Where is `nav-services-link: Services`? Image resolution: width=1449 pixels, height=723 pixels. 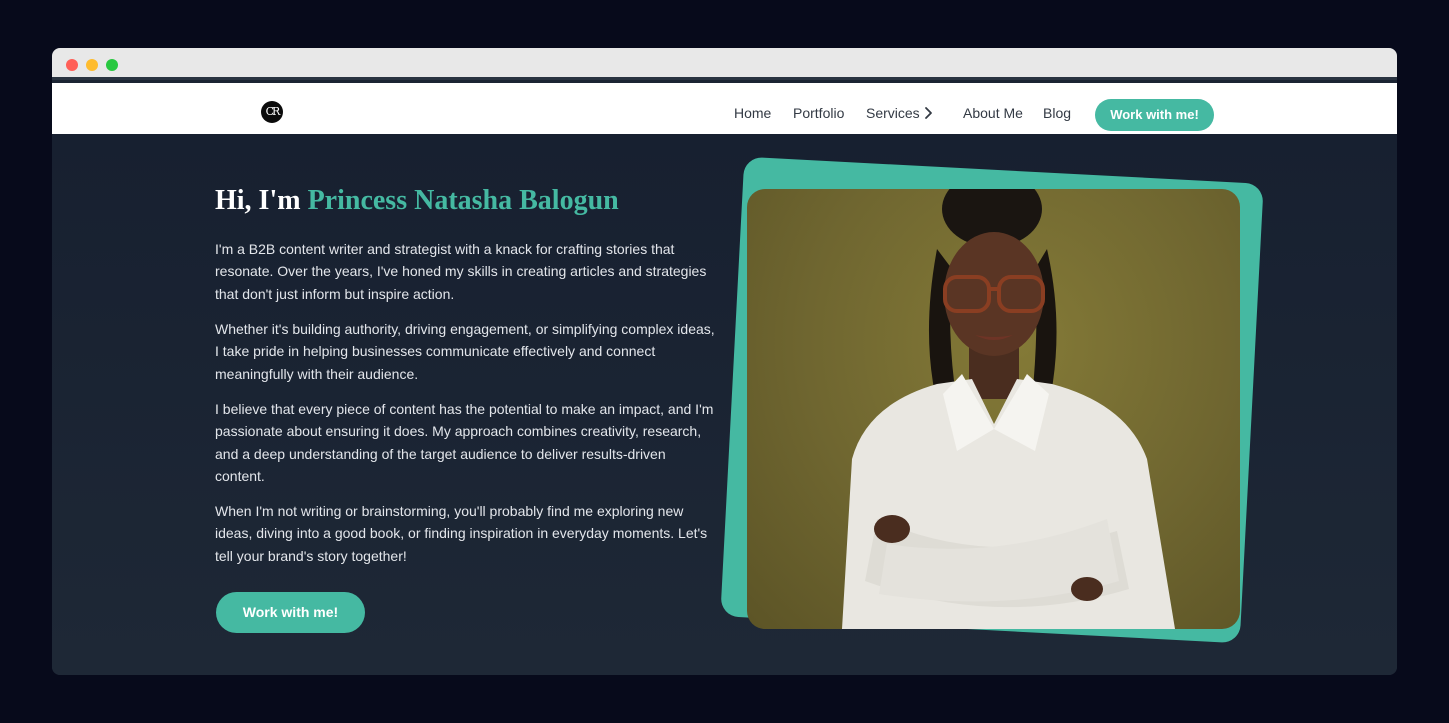 nav-services-link: Services is located at coordinates (893, 113).